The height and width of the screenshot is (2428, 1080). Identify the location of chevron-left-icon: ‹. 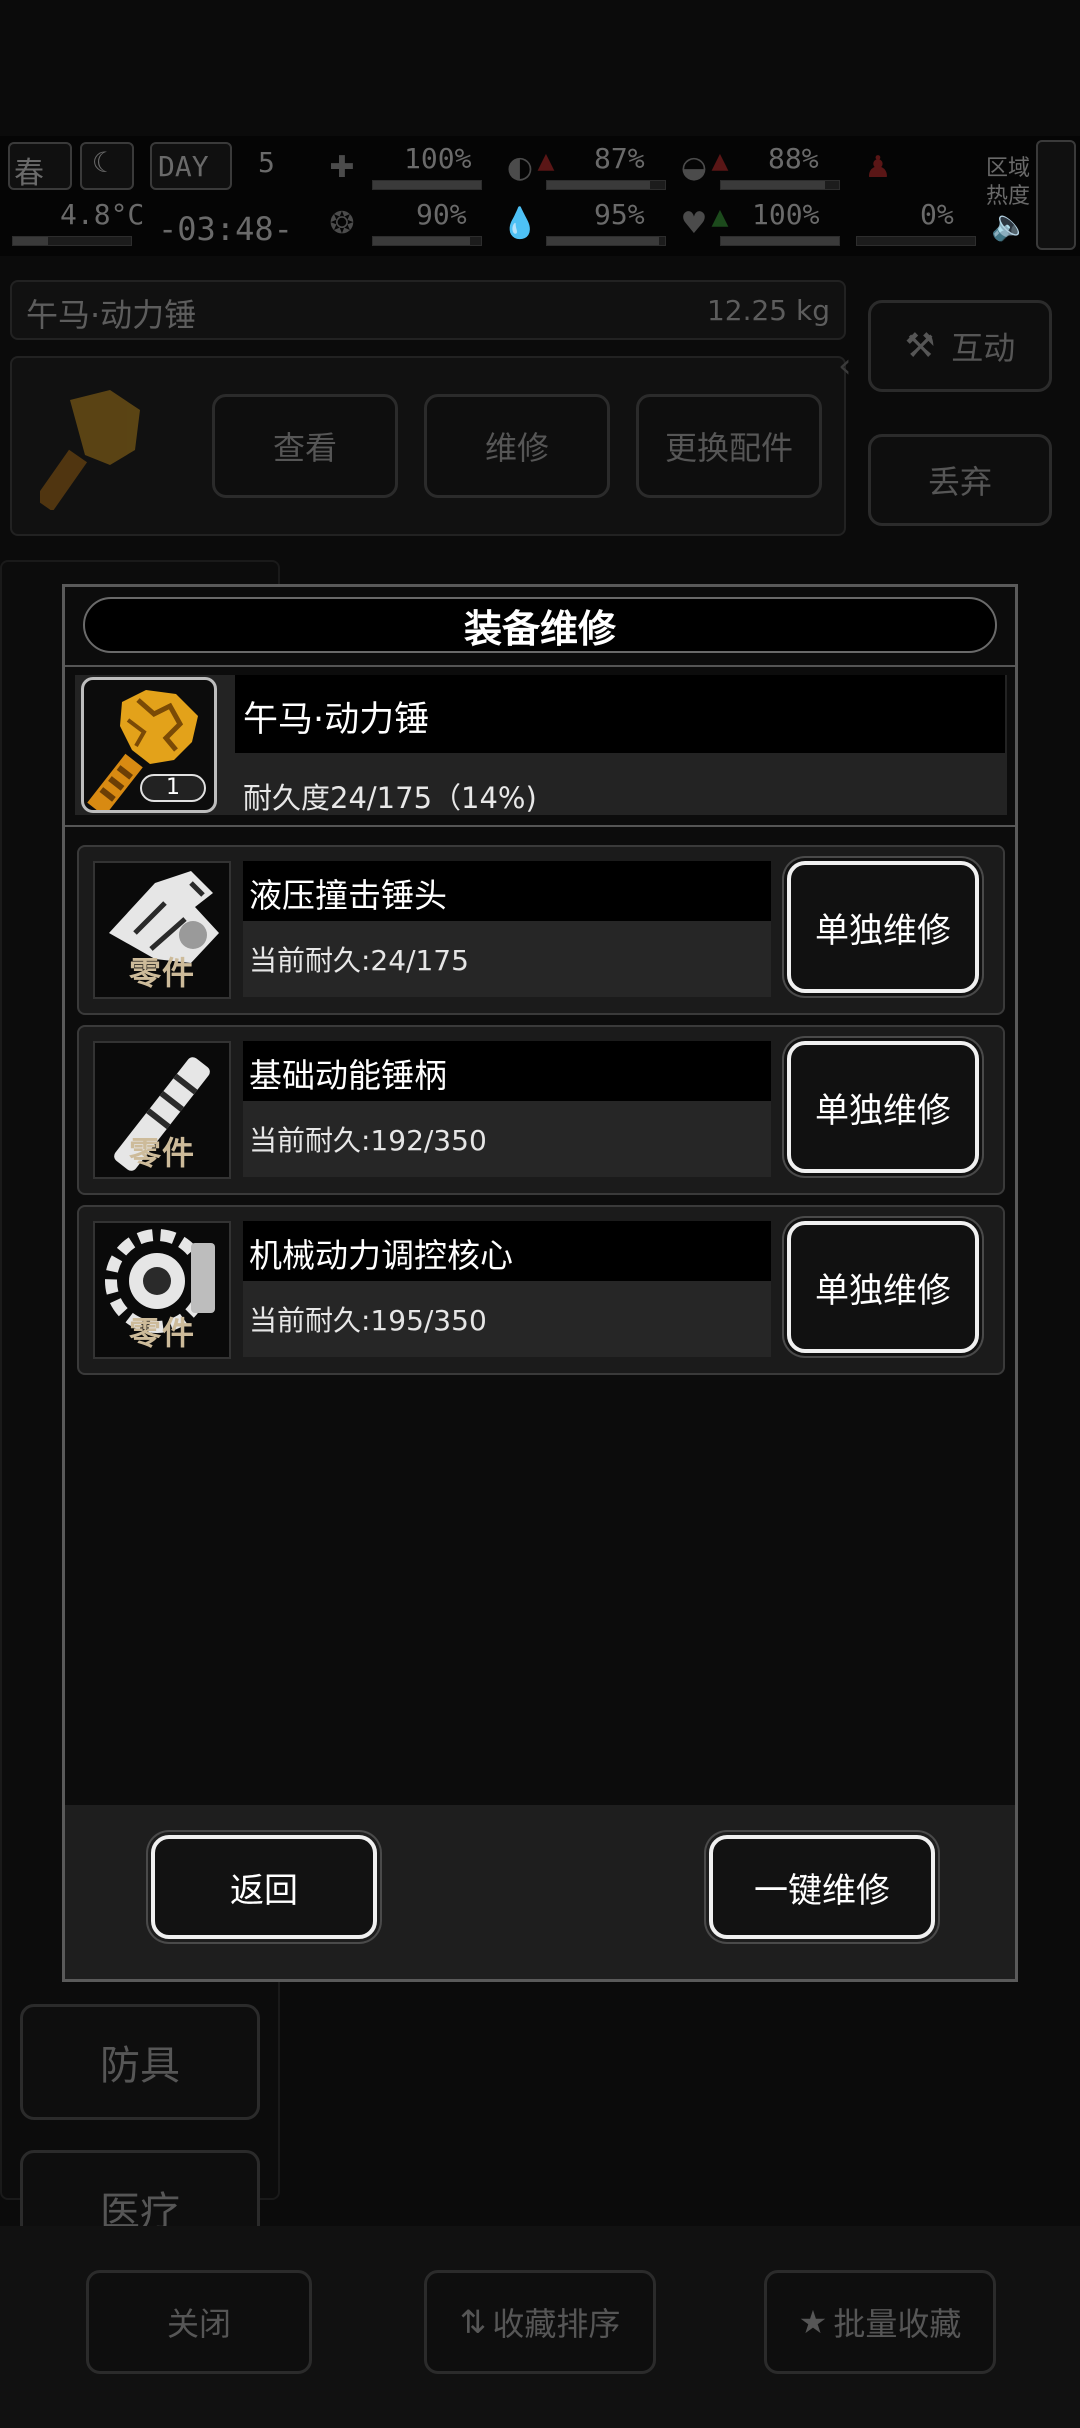
(845, 366).